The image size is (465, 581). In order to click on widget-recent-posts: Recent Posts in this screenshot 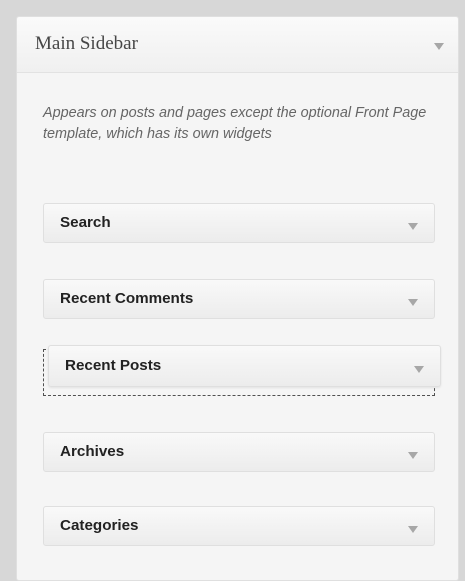, I will do `click(244, 366)`.